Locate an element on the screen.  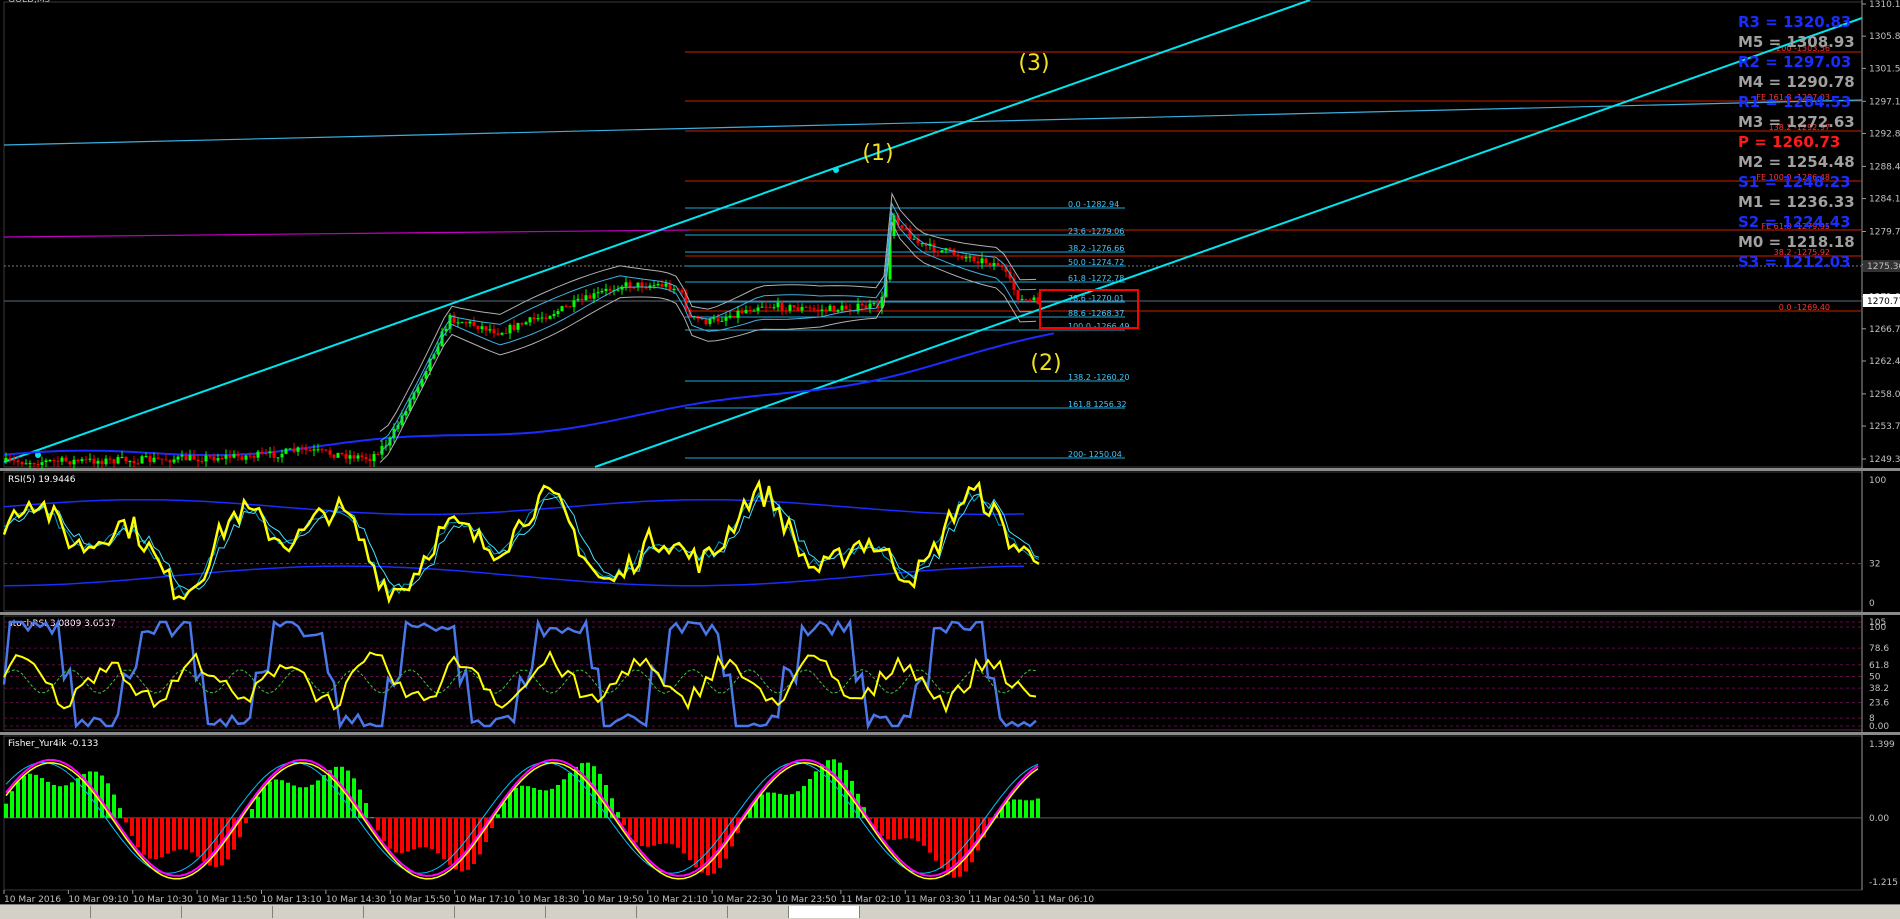
time-tick-label: 10 Mar 2016 is located at coordinates (32, 899).